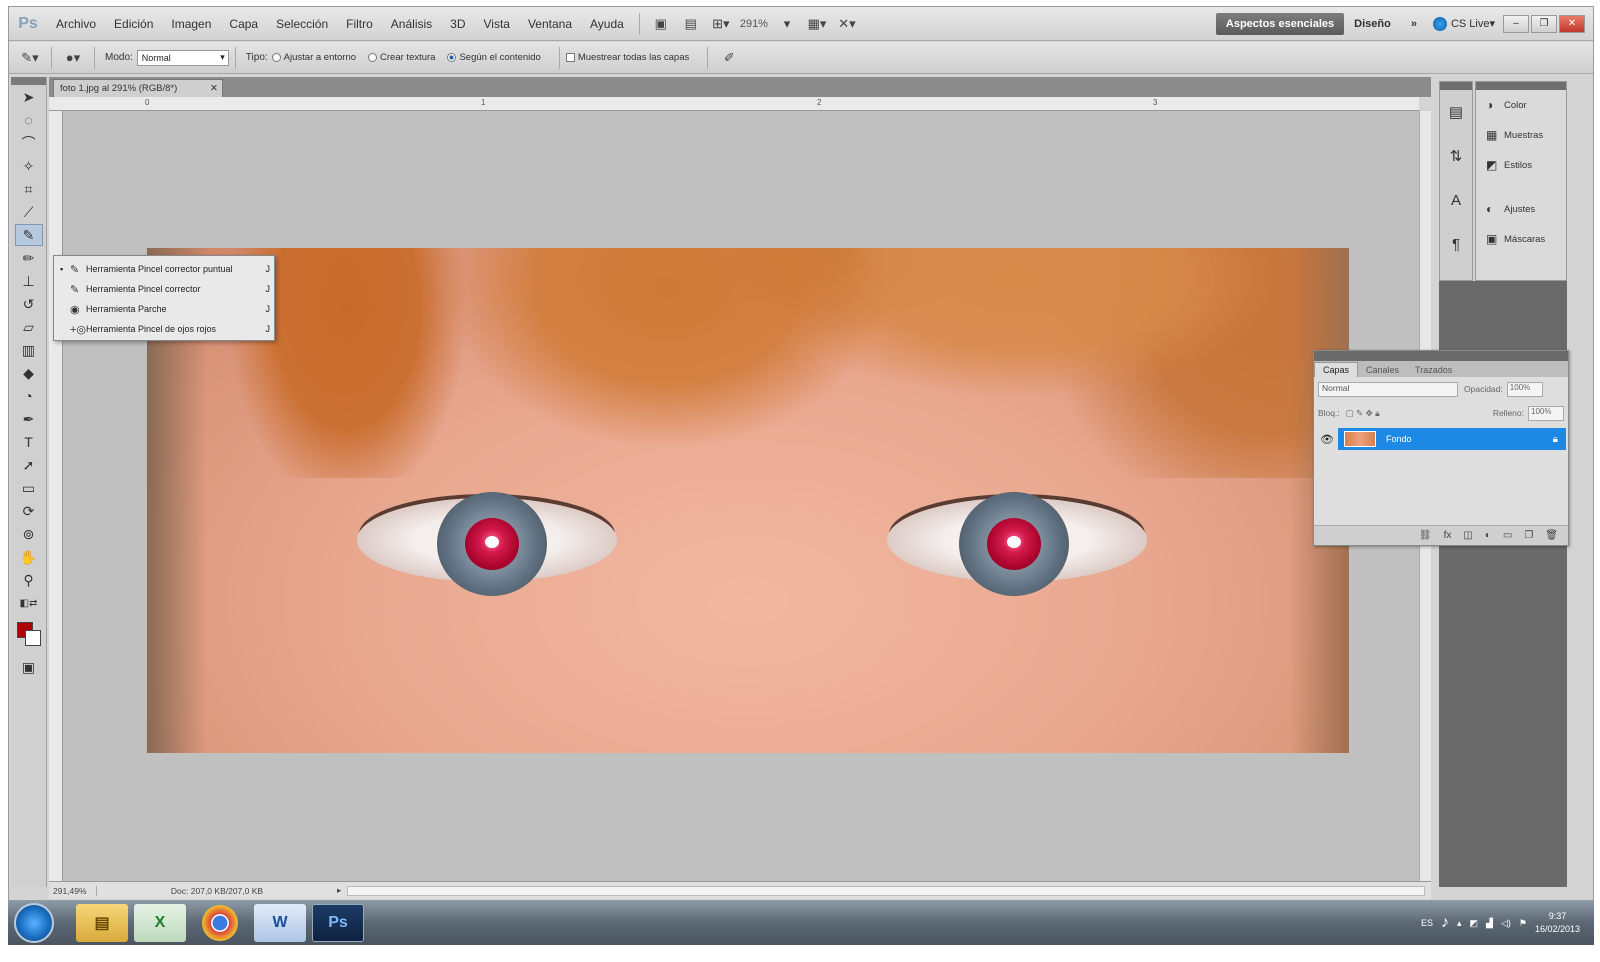  I want to click on dock-color: ◑ Color, so click(1521, 105).